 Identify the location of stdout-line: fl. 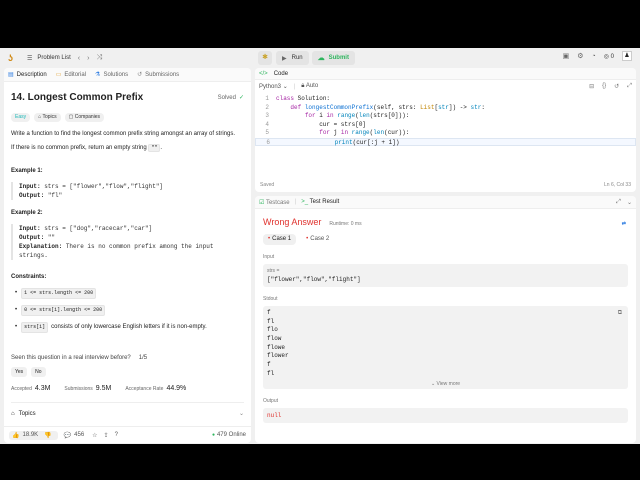
(271, 373).